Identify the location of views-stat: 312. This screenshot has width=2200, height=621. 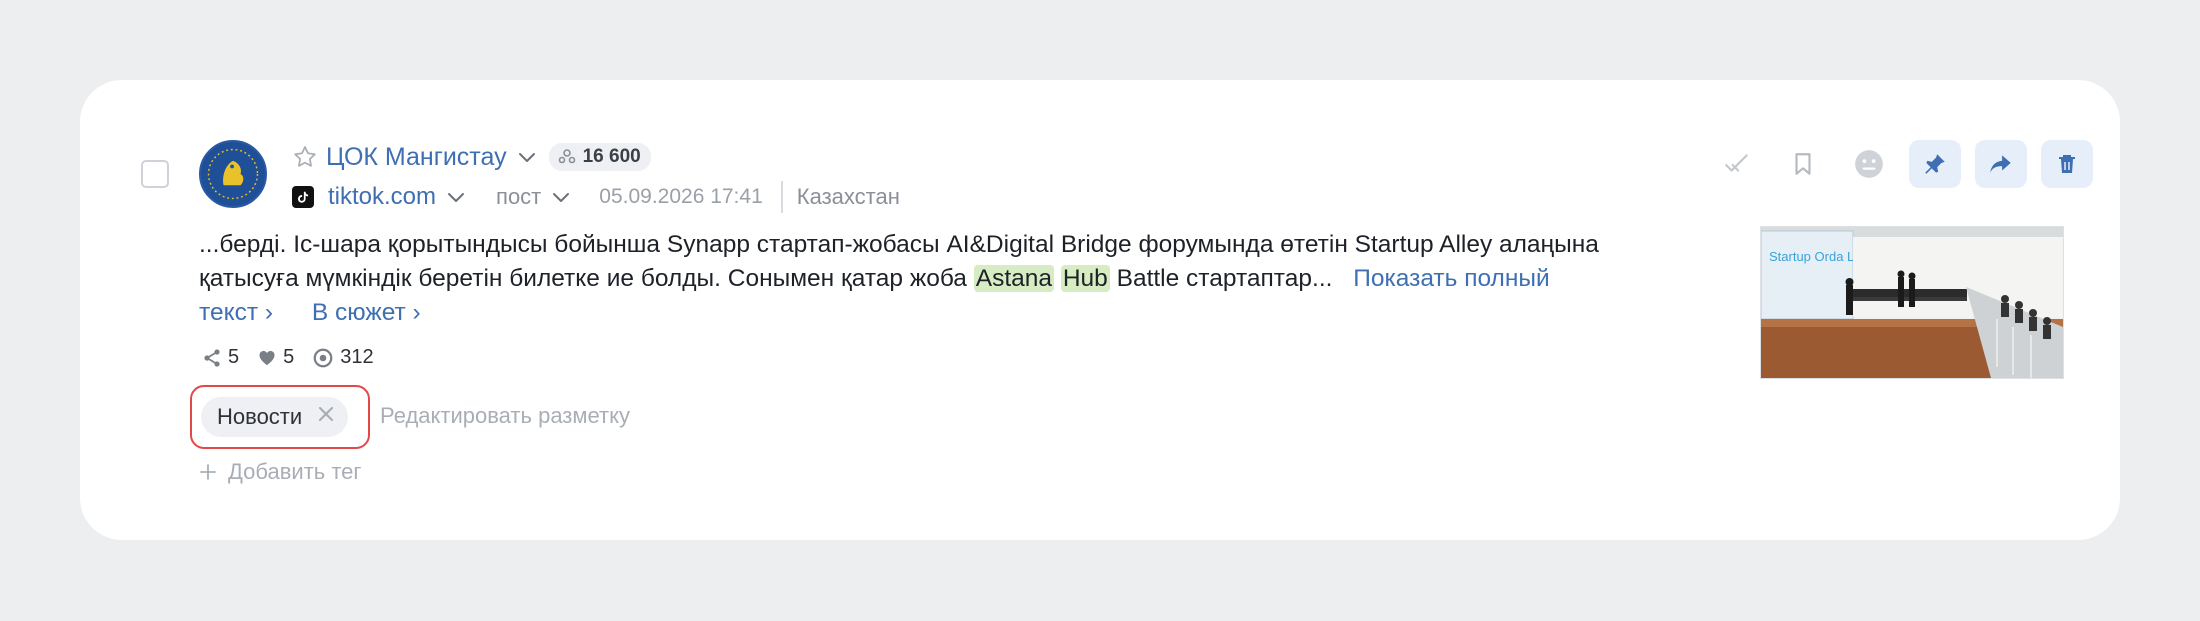
(343, 357).